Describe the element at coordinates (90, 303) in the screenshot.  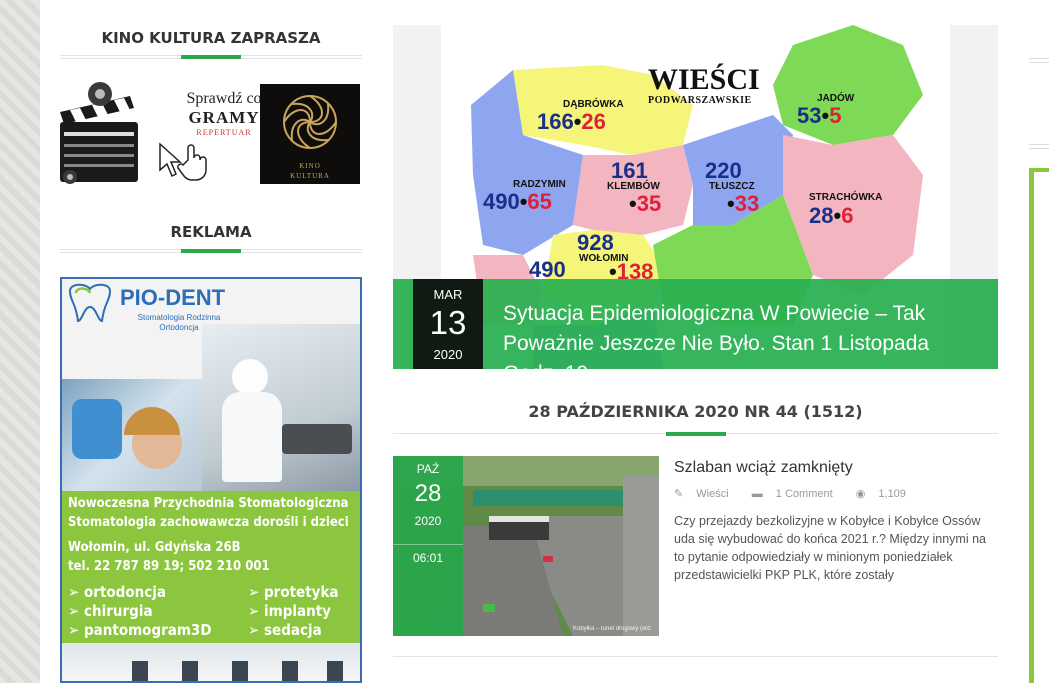
I see `tooth-logo-icon` at that location.